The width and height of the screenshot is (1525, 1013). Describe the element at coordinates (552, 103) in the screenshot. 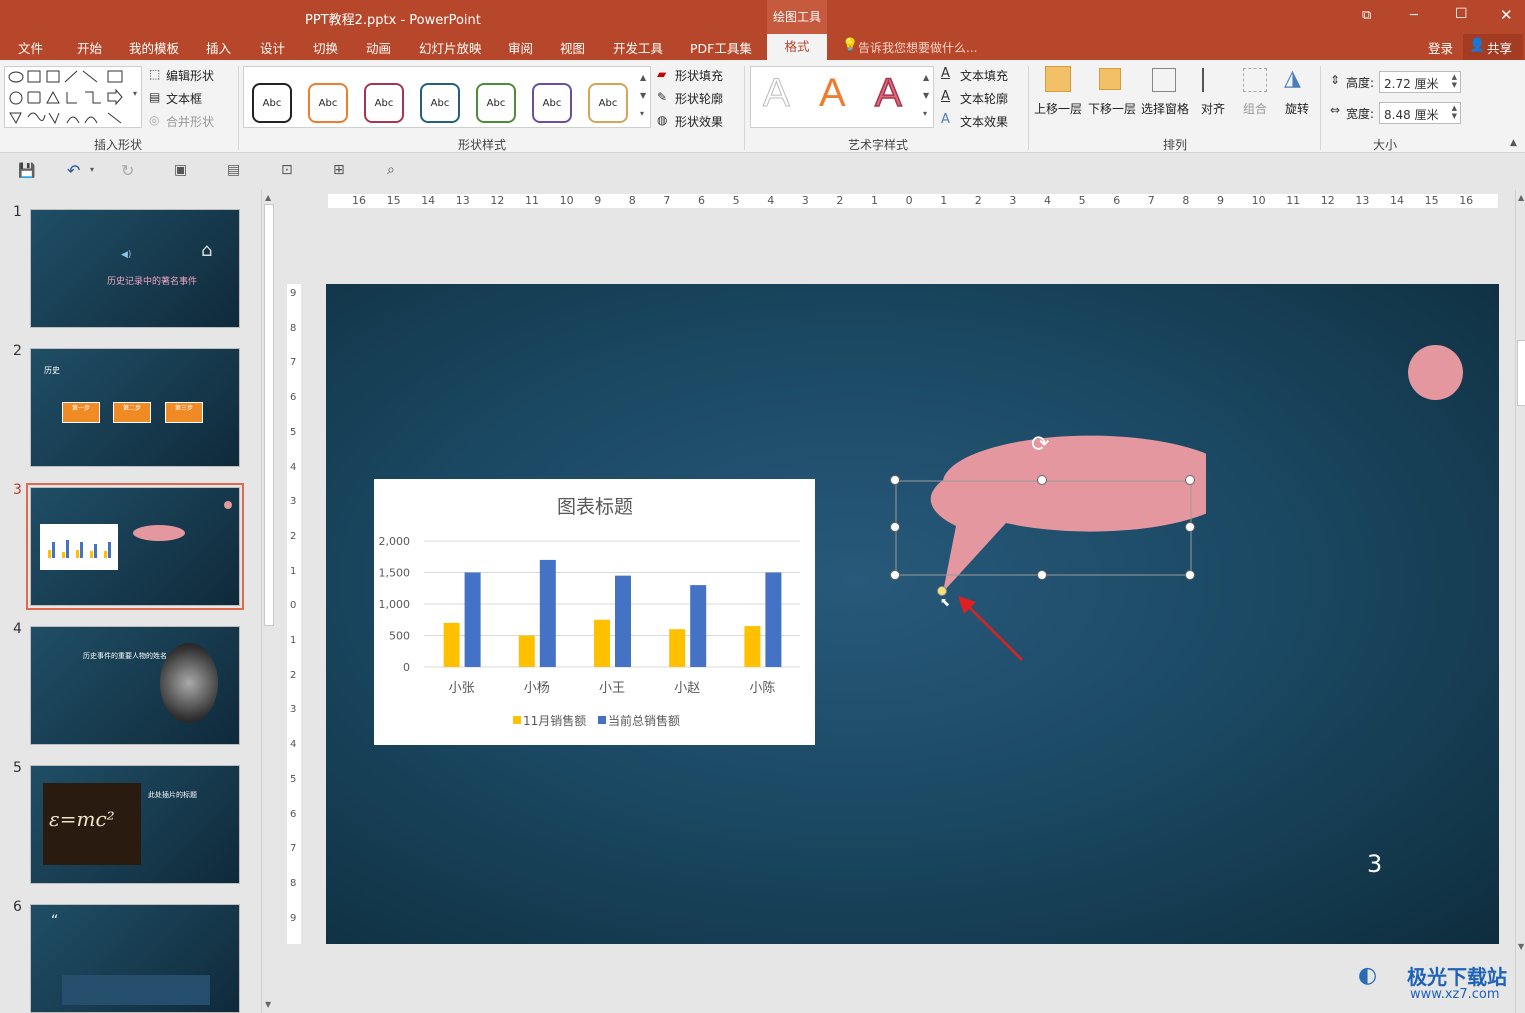

I see `shape-style-6: Abc` at that location.